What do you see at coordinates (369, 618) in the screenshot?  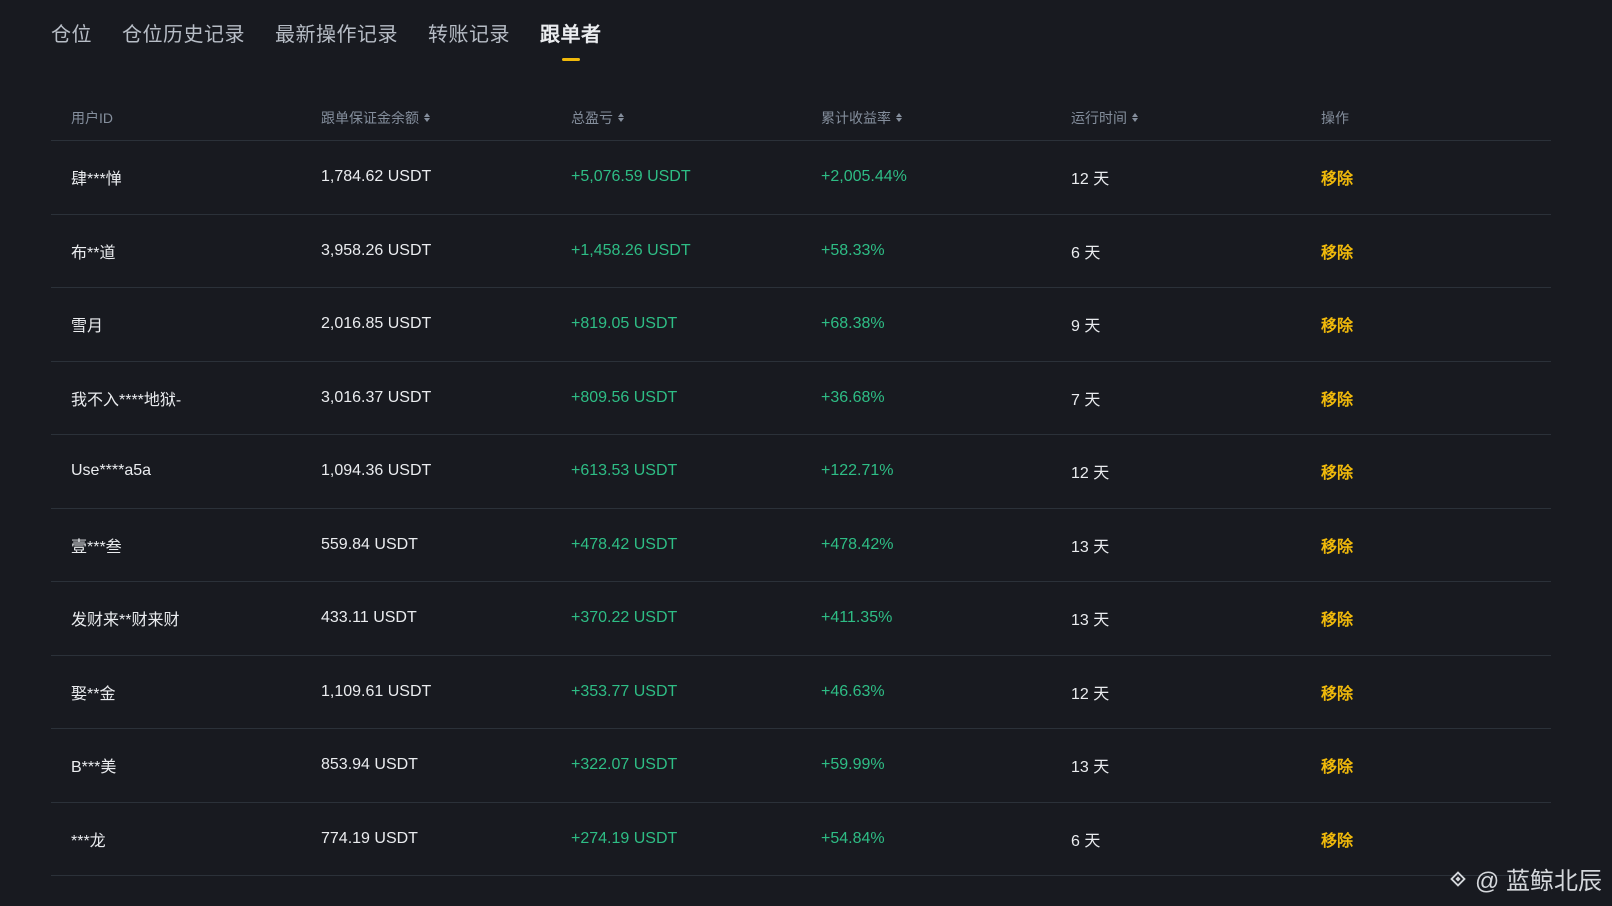 I see `margin-cell: 433.11 USDT` at bounding box center [369, 618].